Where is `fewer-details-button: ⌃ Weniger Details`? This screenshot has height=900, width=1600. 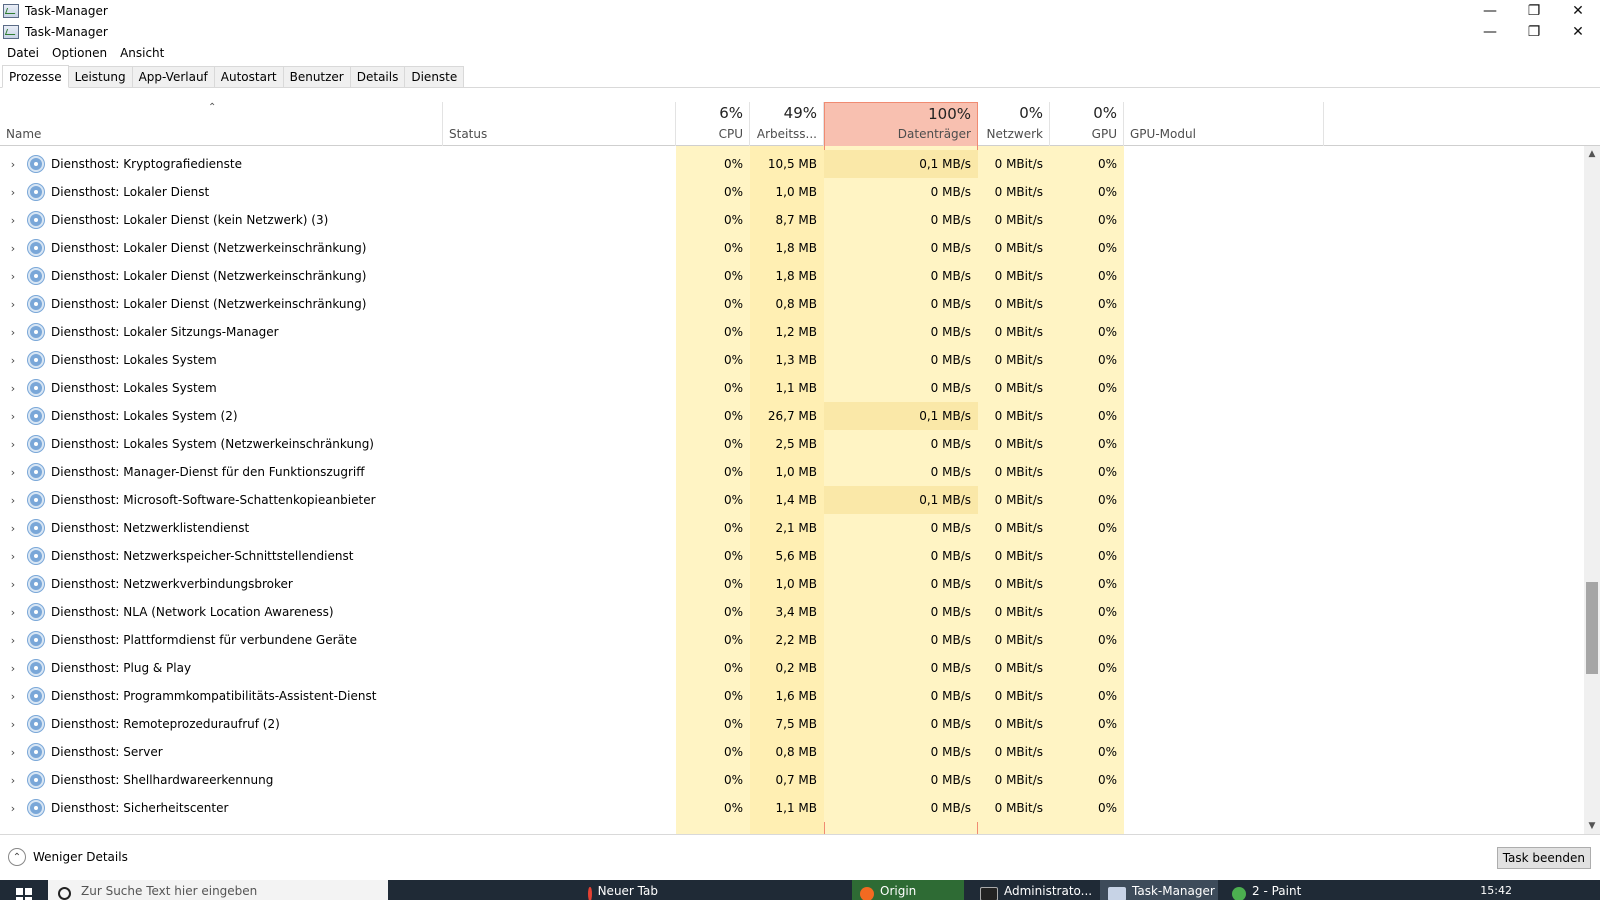 fewer-details-button: ⌃ Weniger Details is located at coordinates (68, 857).